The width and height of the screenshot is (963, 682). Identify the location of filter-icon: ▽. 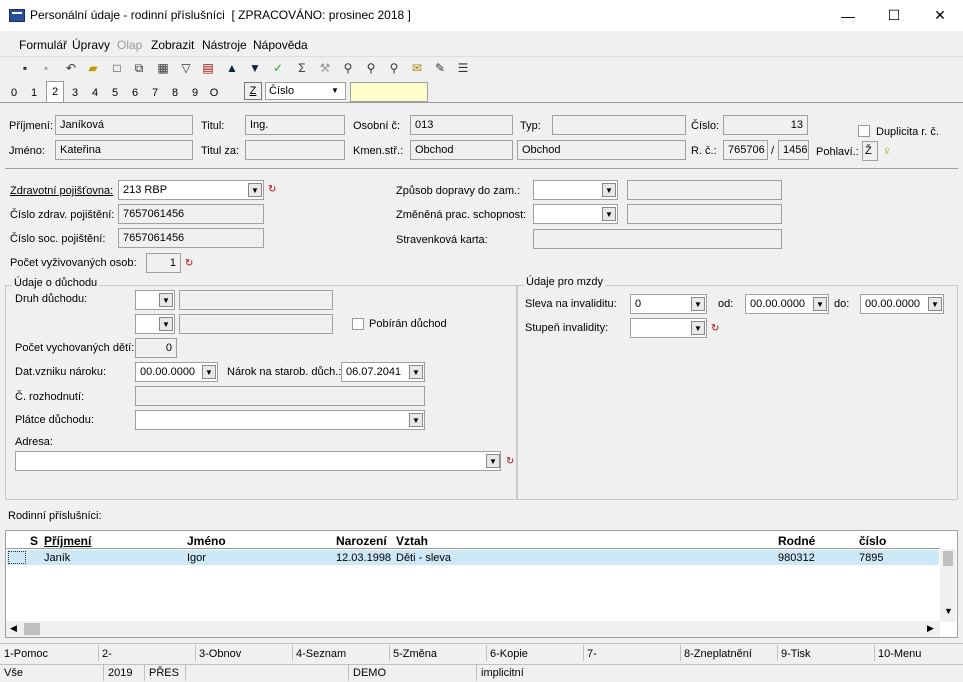
(186, 68).